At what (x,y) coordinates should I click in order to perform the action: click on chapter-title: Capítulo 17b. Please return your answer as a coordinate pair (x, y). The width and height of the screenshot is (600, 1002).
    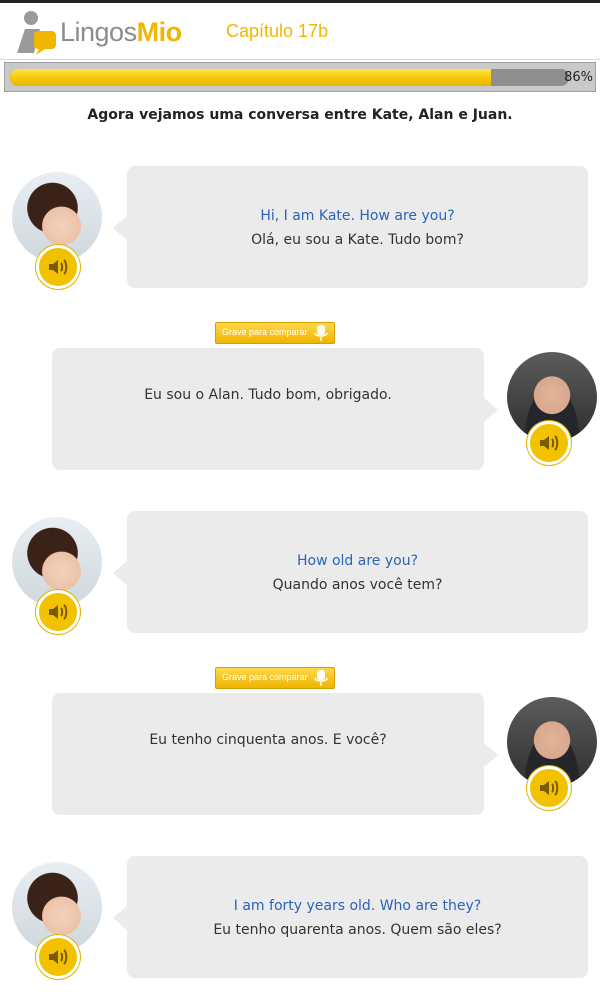
    Looking at the image, I should click on (277, 31).